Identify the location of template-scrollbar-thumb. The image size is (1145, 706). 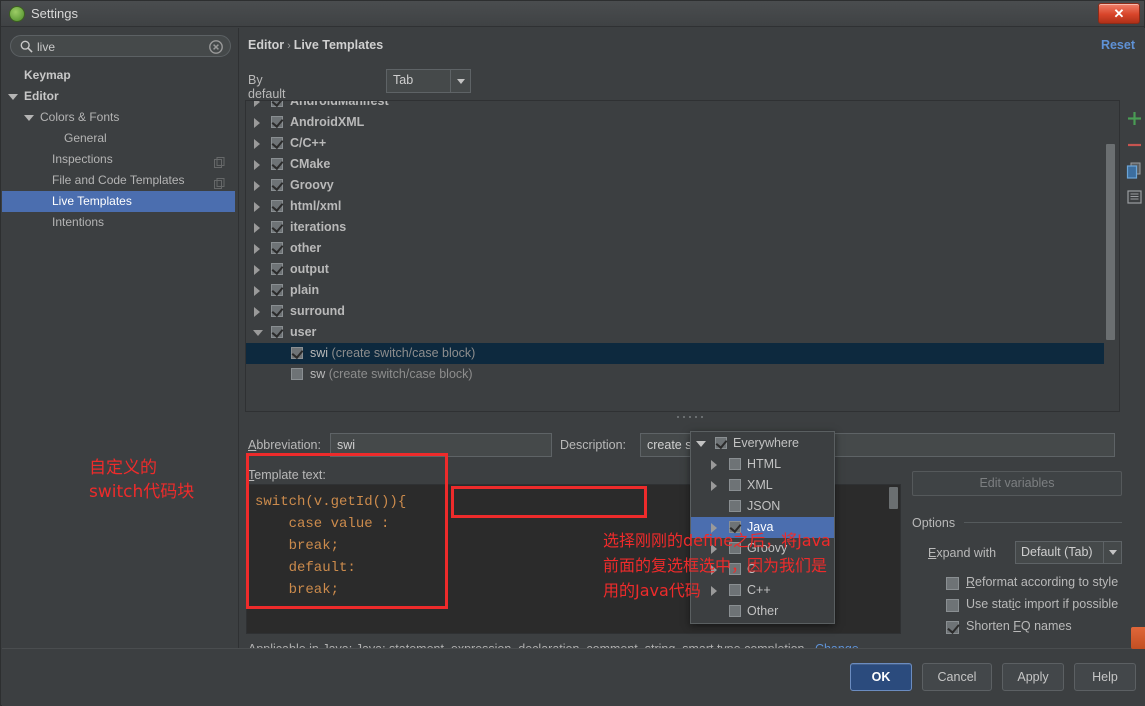
(893, 498).